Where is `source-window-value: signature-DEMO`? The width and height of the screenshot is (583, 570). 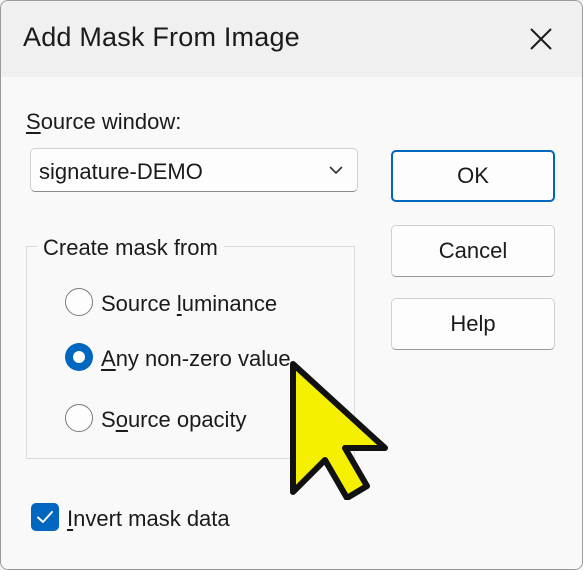 source-window-value: signature-DEMO is located at coordinates (121, 171).